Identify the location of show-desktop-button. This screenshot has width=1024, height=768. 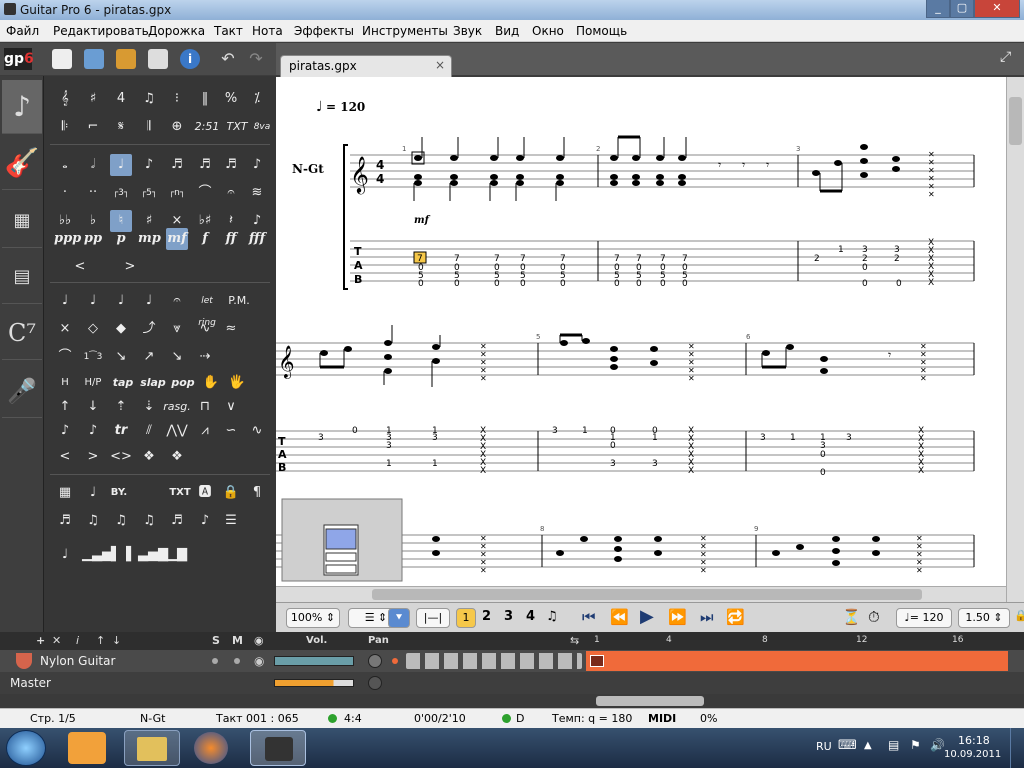
(1017, 748).